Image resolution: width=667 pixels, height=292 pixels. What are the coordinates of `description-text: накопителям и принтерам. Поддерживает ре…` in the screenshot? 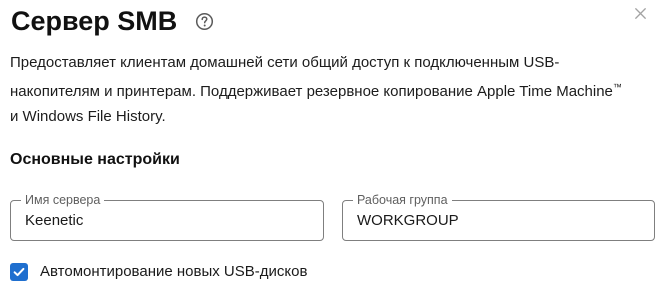 It's located at (311, 91).